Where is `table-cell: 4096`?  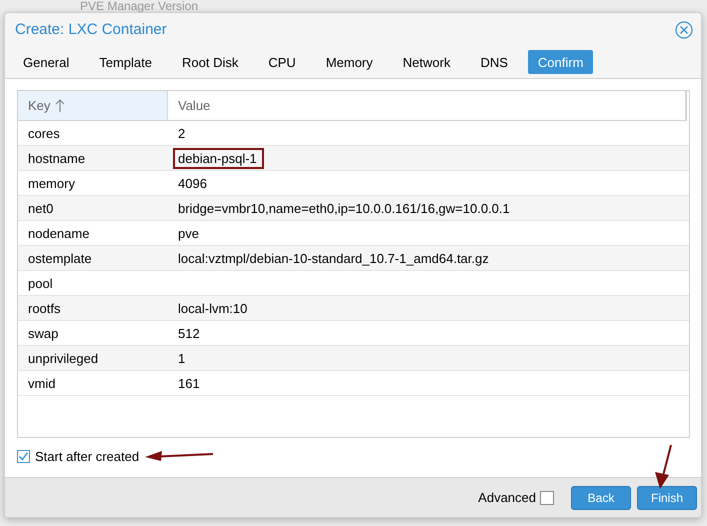
table-cell: 4096 is located at coordinates (192, 183).